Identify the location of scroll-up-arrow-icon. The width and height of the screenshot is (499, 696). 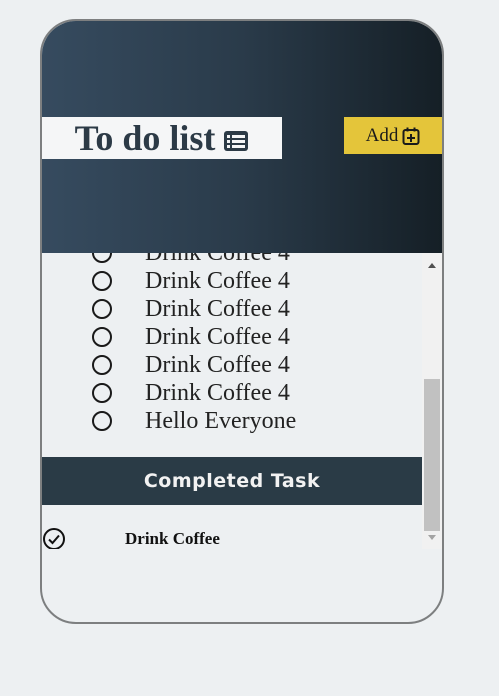
(432, 265).